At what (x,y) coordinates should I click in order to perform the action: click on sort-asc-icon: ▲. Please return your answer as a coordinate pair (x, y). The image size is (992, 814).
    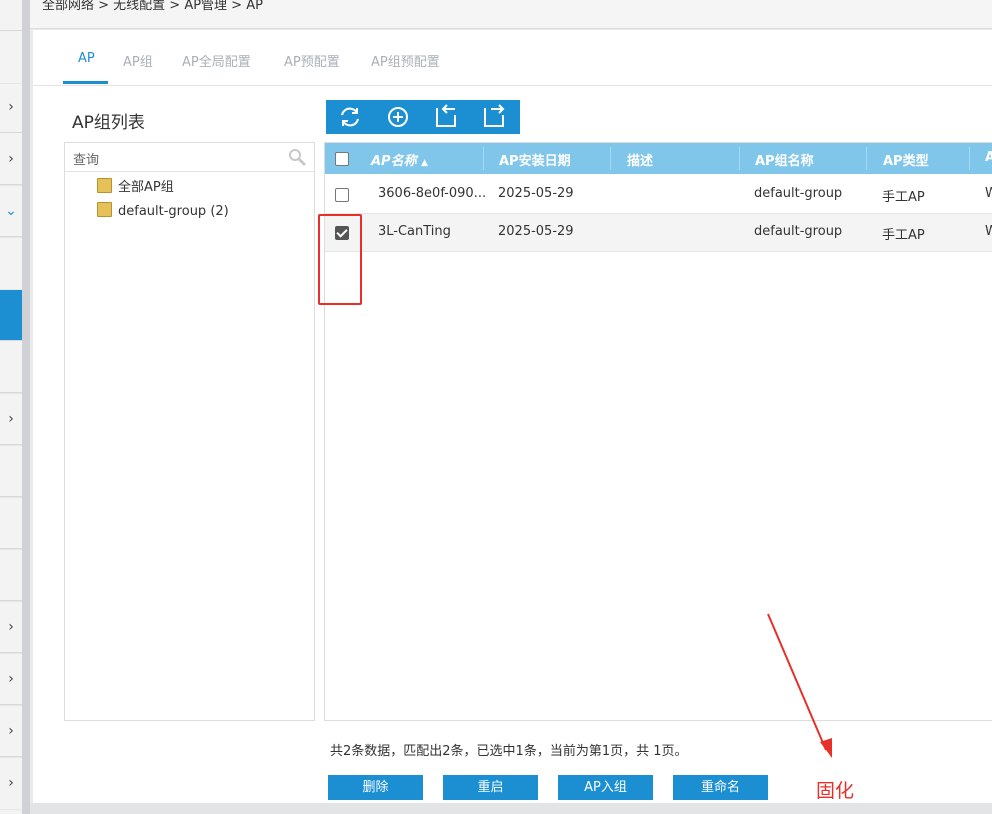
    Looking at the image, I should click on (424, 163).